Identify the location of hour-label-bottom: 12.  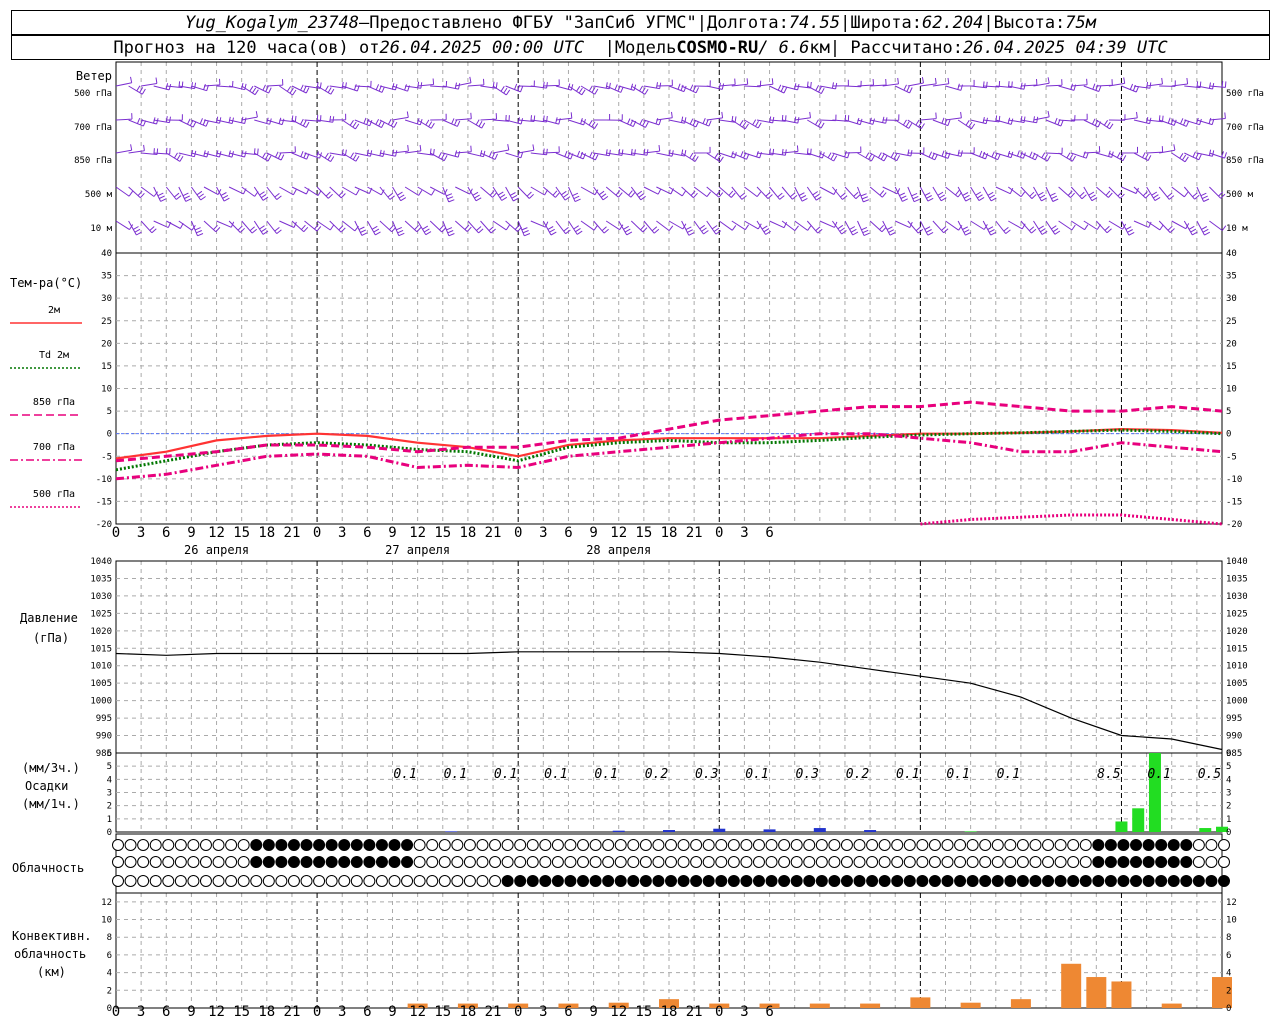
(618, 1012).